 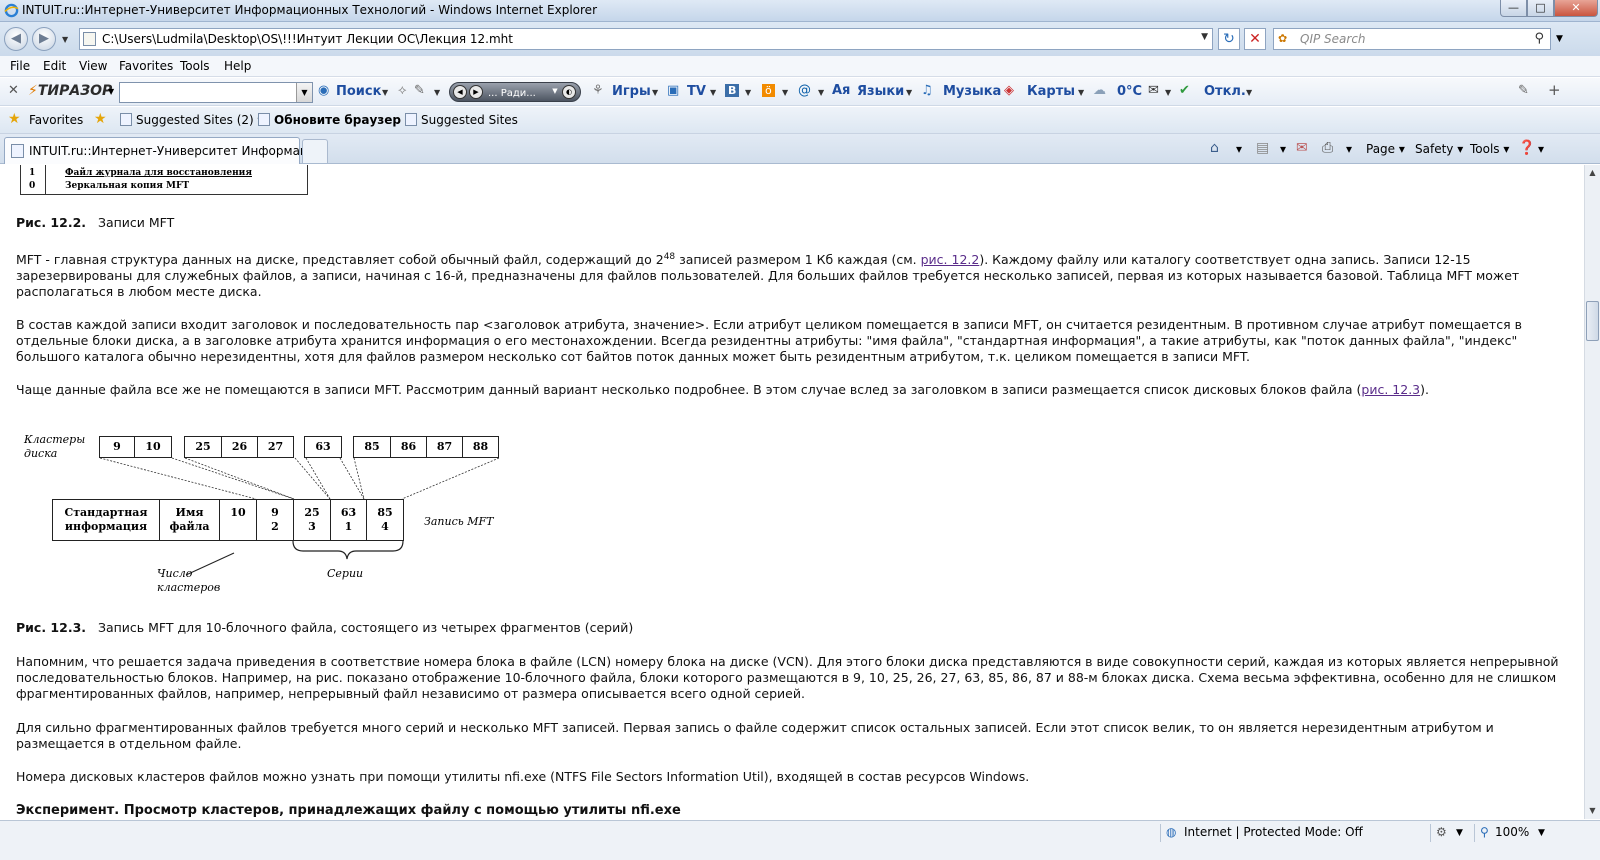 I want to click on read-mail-icon: ✉, so click(x=1302, y=148).